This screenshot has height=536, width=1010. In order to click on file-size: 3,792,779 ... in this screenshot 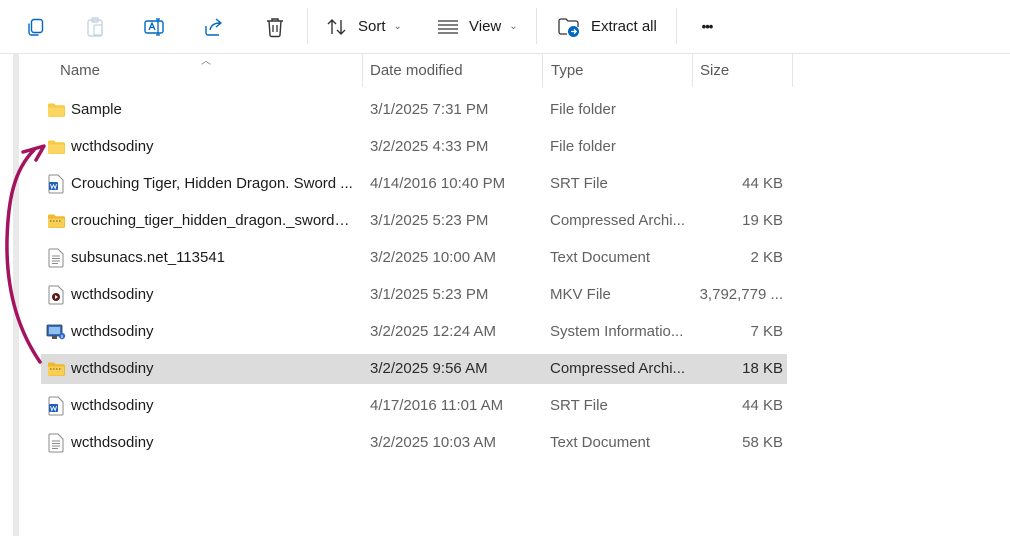, I will do `click(741, 294)`.